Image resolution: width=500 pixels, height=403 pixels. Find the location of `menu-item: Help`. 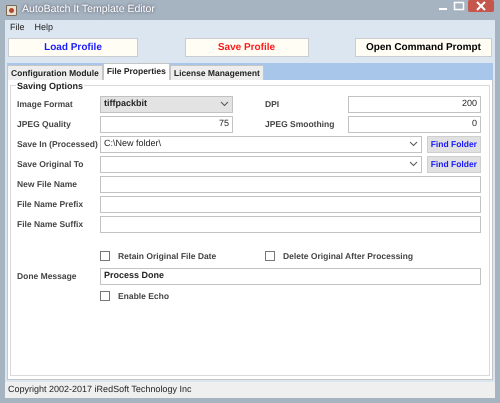

menu-item: Help is located at coordinates (44, 27).